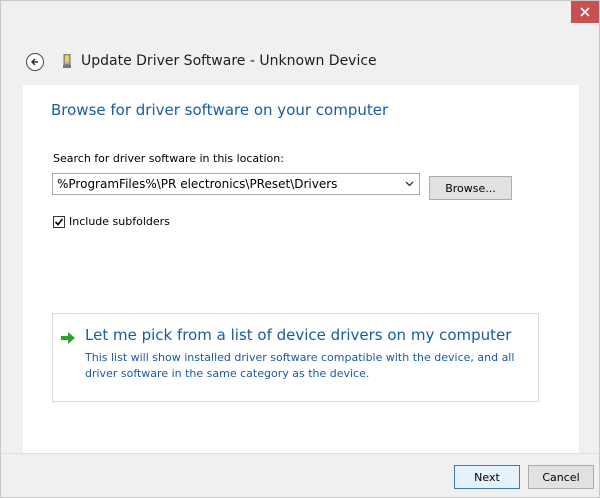 The width and height of the screenshot is (600, 498). Describe the element at coordinates (487, 477) in the screenshot. I see `next-button: Next` at that location.